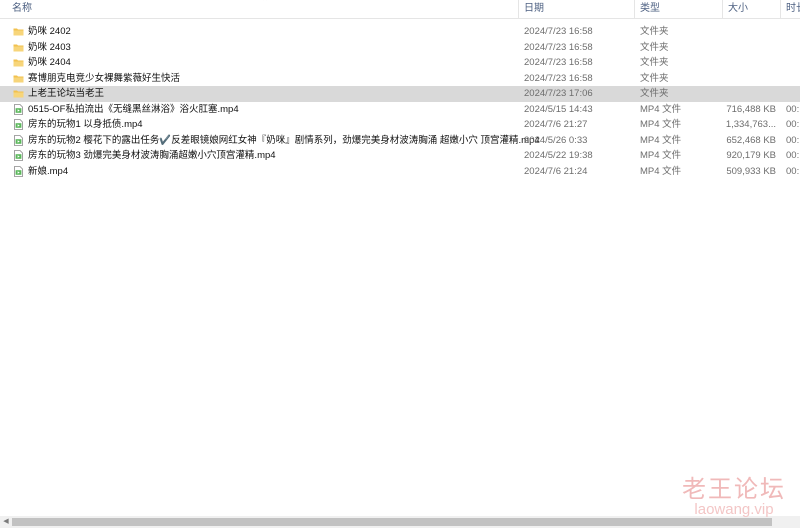 The width and height of the screenshot is (800, 528). I want to click on file-name: 赛博朋克电竞少女裸舞紫薇好生快活, so click(104, 78).